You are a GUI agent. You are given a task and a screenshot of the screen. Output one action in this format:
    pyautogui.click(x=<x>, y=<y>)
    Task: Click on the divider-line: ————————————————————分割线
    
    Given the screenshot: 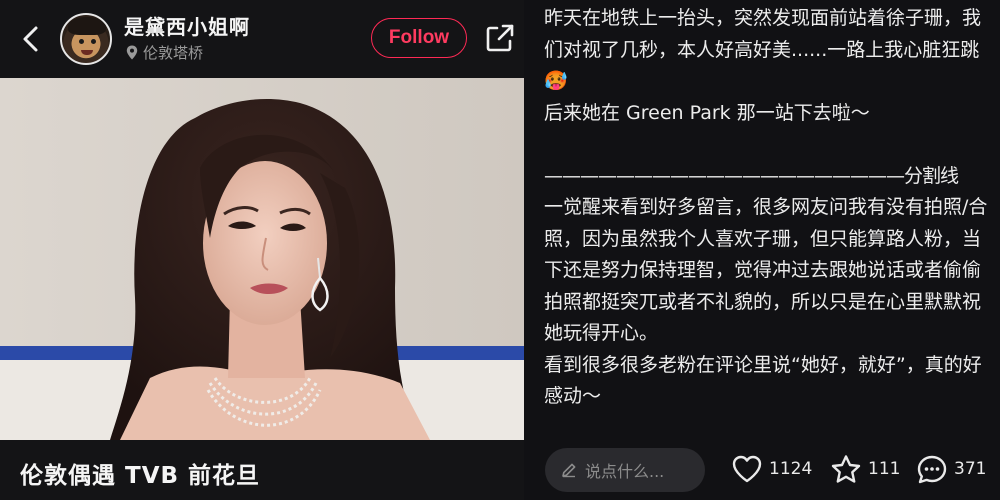 What is the action you would take?
    pyautogui.click(x=751, y=175)
    